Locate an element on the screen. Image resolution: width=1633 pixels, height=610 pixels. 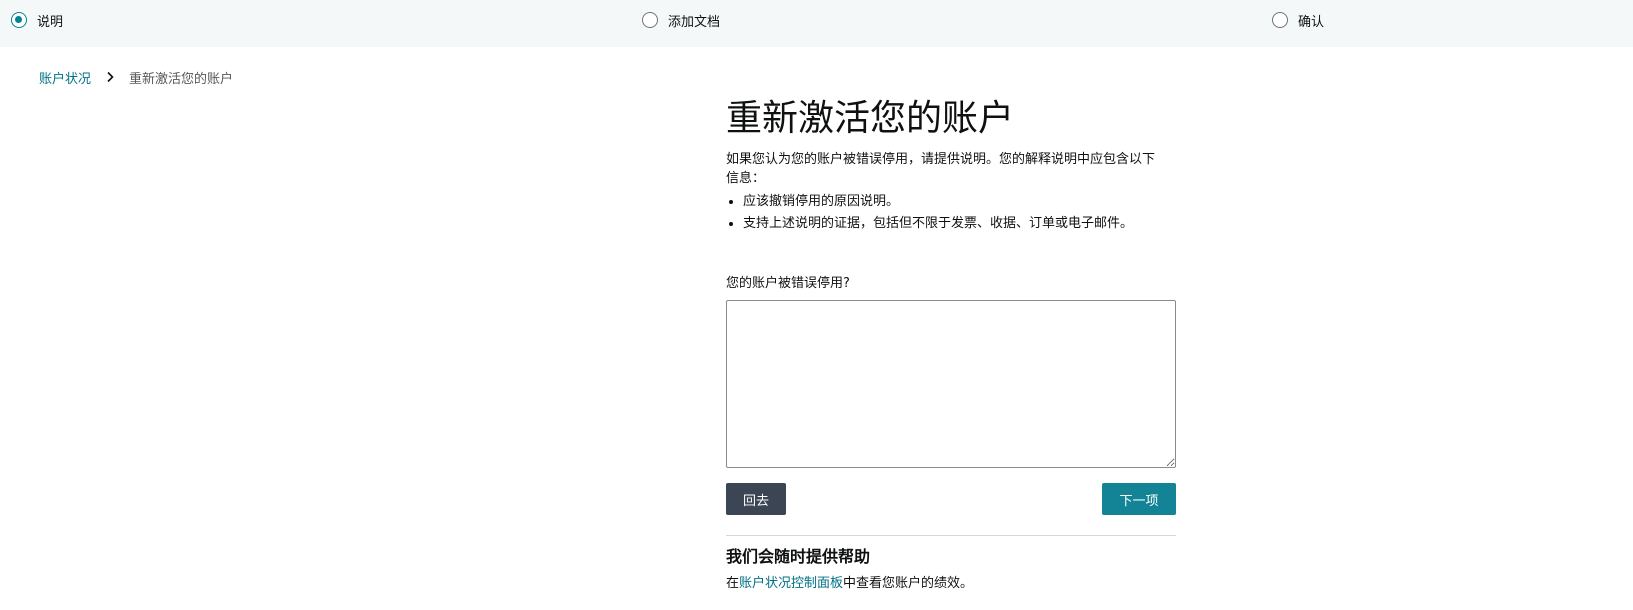
help-text: 在账户状况控制面板中查看您账户的绩效。 is located at coordinates (849, 581).